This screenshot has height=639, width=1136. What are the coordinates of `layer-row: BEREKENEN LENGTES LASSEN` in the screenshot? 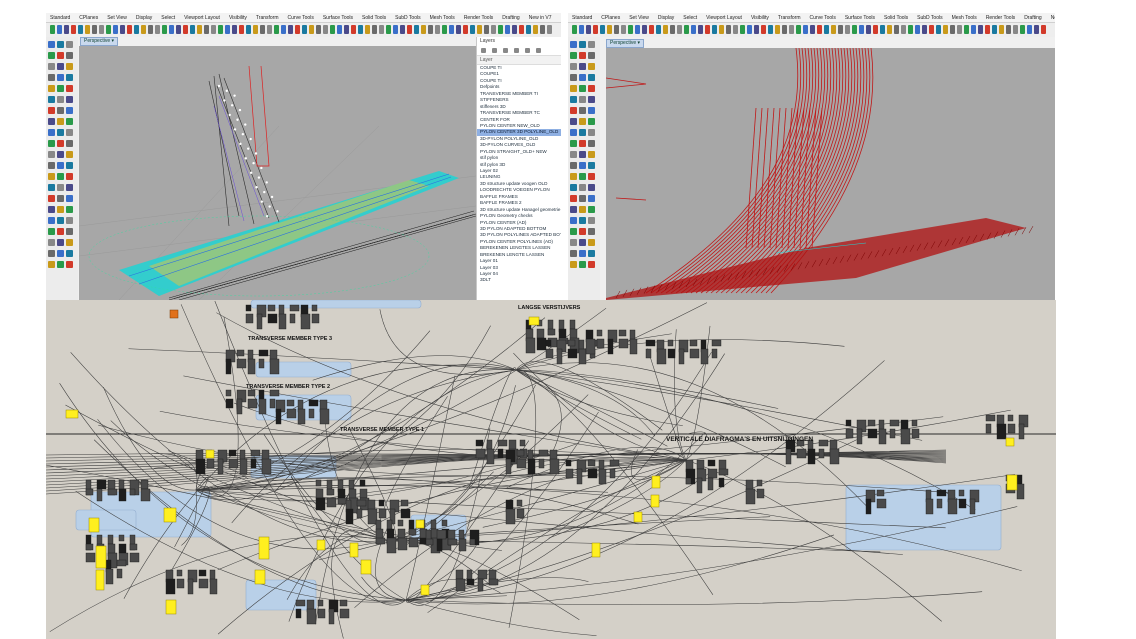 It's located at (519, 248).